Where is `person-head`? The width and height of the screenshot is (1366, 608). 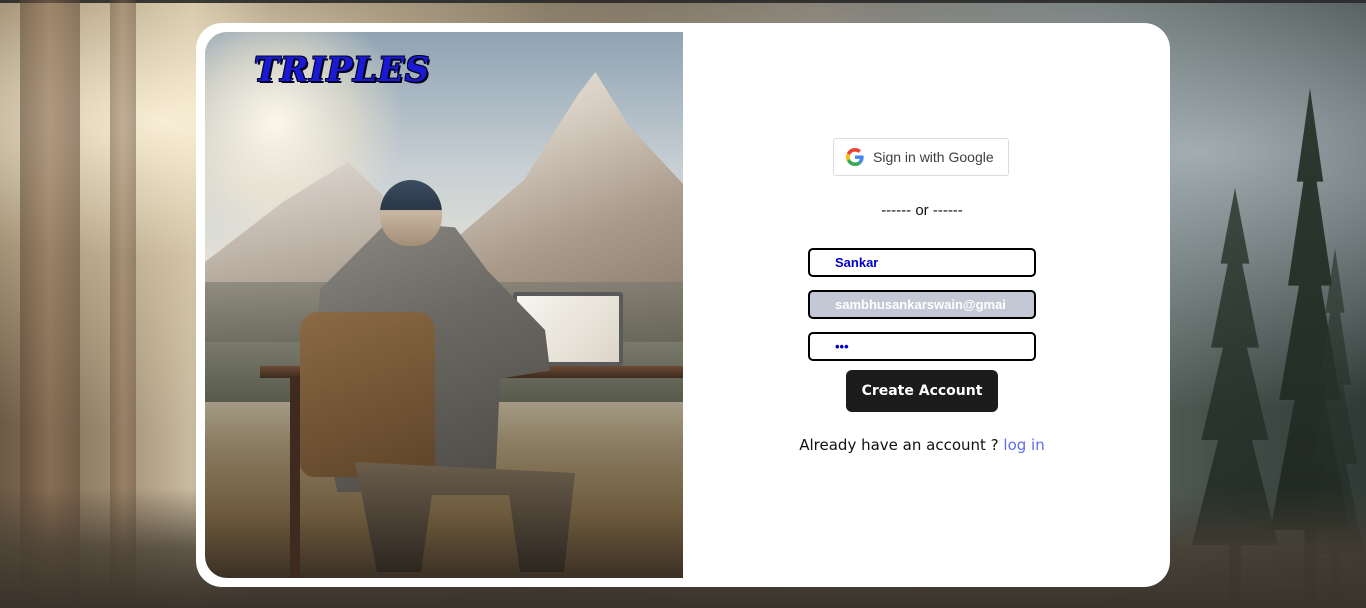
person-head is located at coordinates (411, 213).